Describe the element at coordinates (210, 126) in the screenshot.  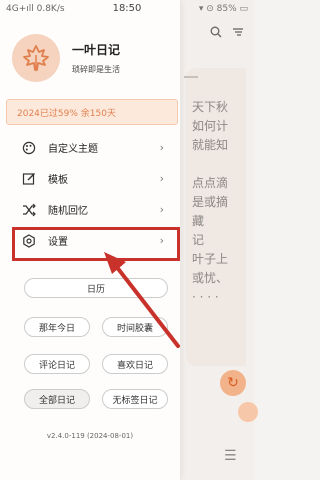
I see `card-line: 如何计` at that location.